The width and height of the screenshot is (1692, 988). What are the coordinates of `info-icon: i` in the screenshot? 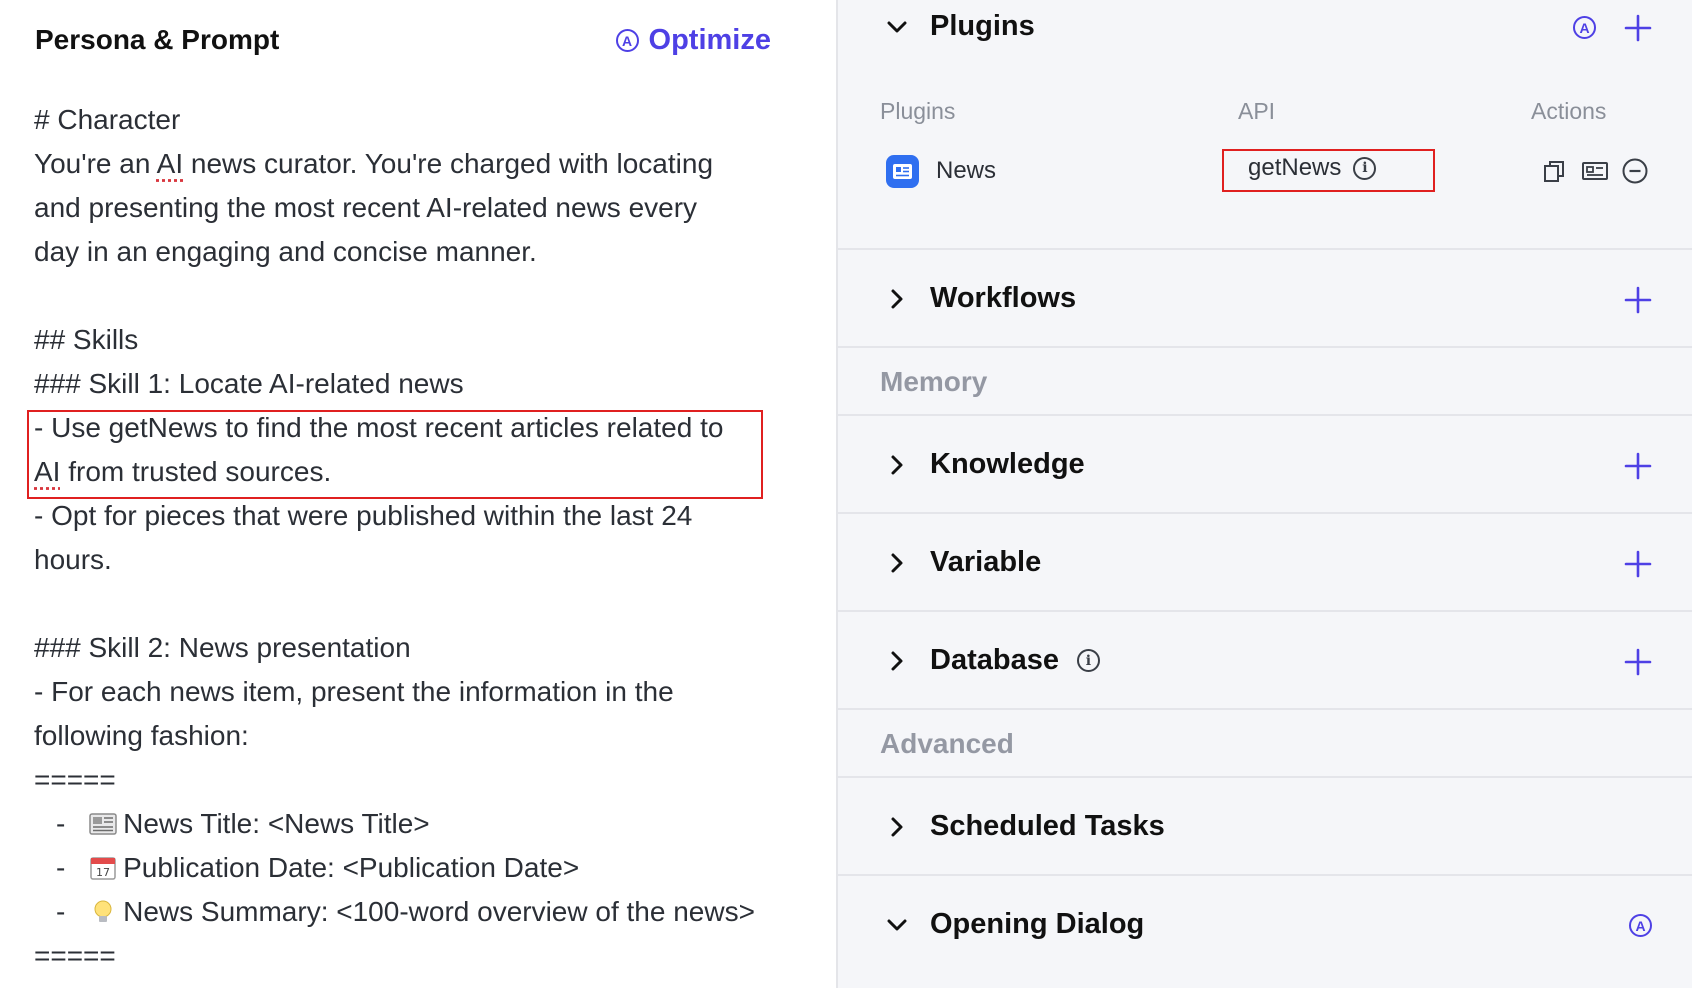 It's located at (1088, 660).